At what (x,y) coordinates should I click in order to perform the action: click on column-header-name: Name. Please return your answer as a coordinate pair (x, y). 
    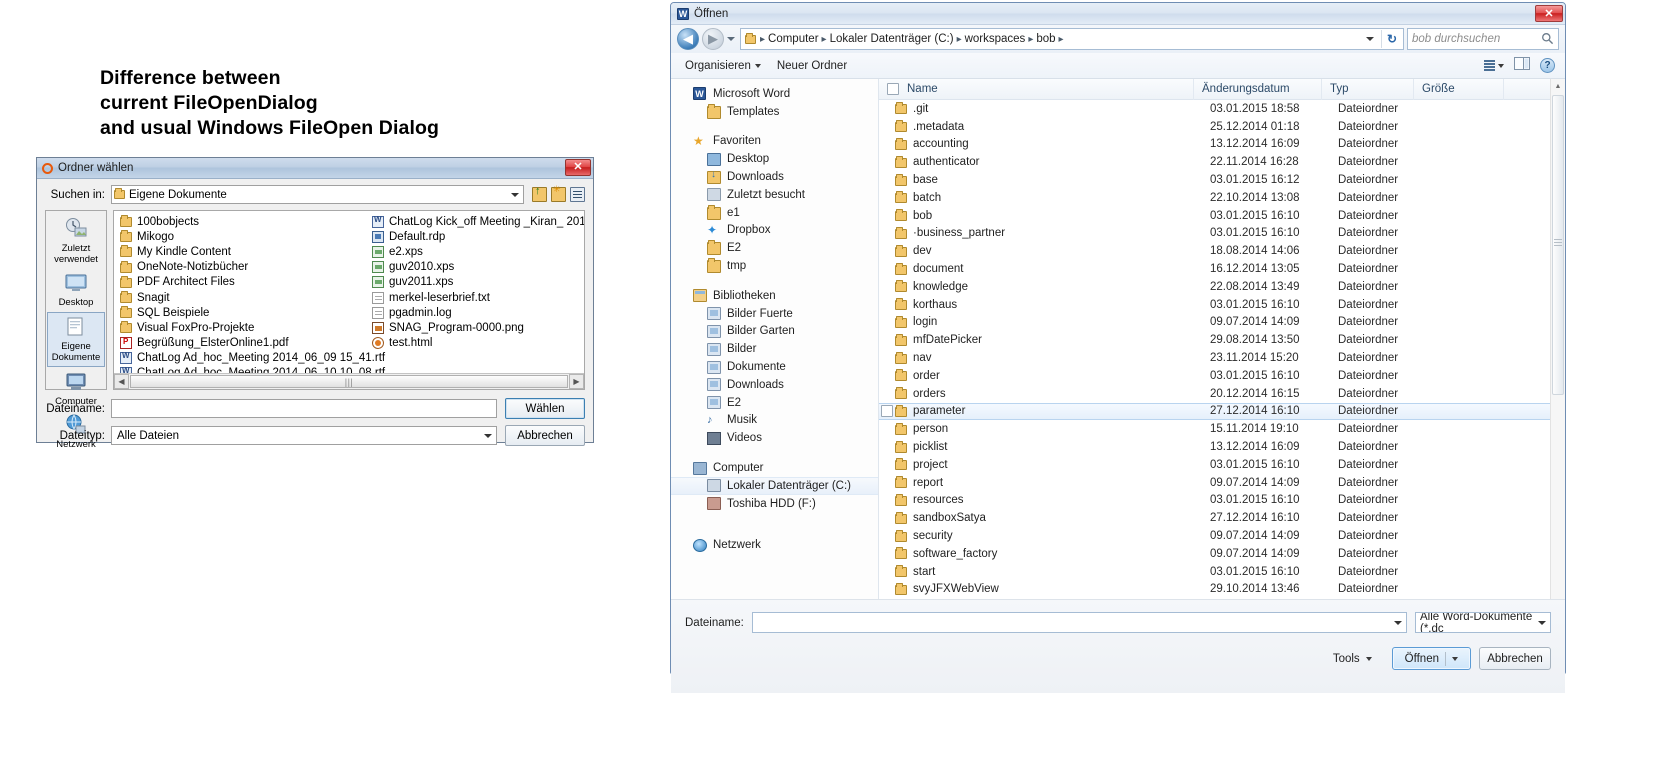
    Looking at the image, I should click on (1036, 89).